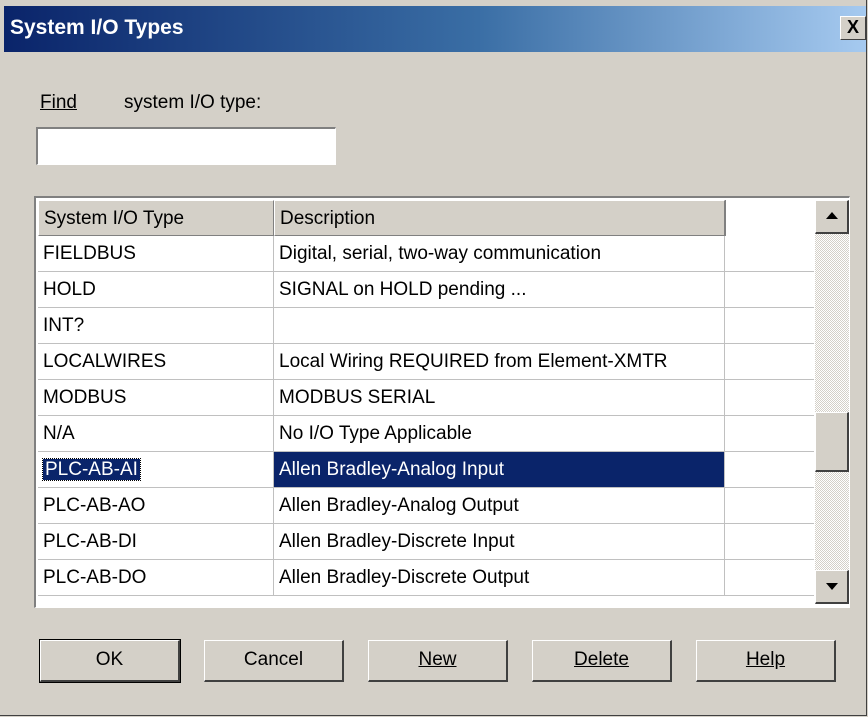 Image resolution: width=868 pixels, height=717 pixels. I want to click on cell-io-type-text: PLC-AB-AO, so click(94, 505).